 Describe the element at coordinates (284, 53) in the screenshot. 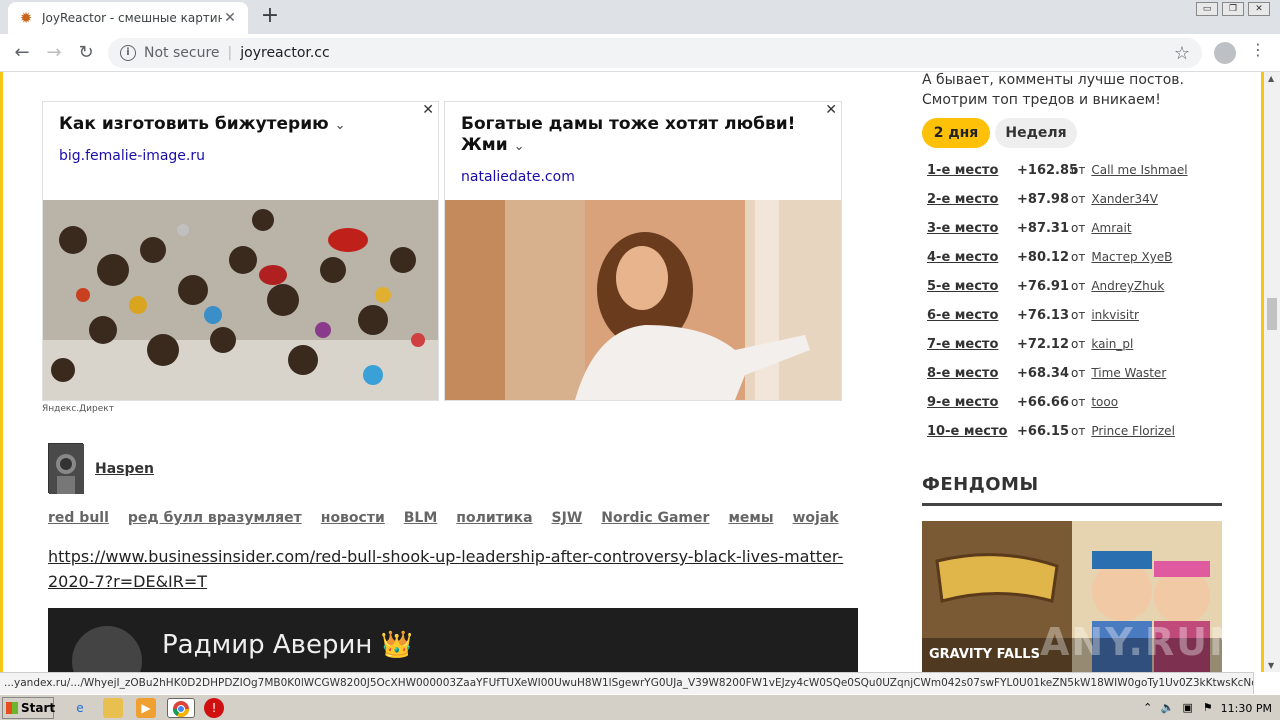

I see `url-text: joyreactor.cc` at that location.